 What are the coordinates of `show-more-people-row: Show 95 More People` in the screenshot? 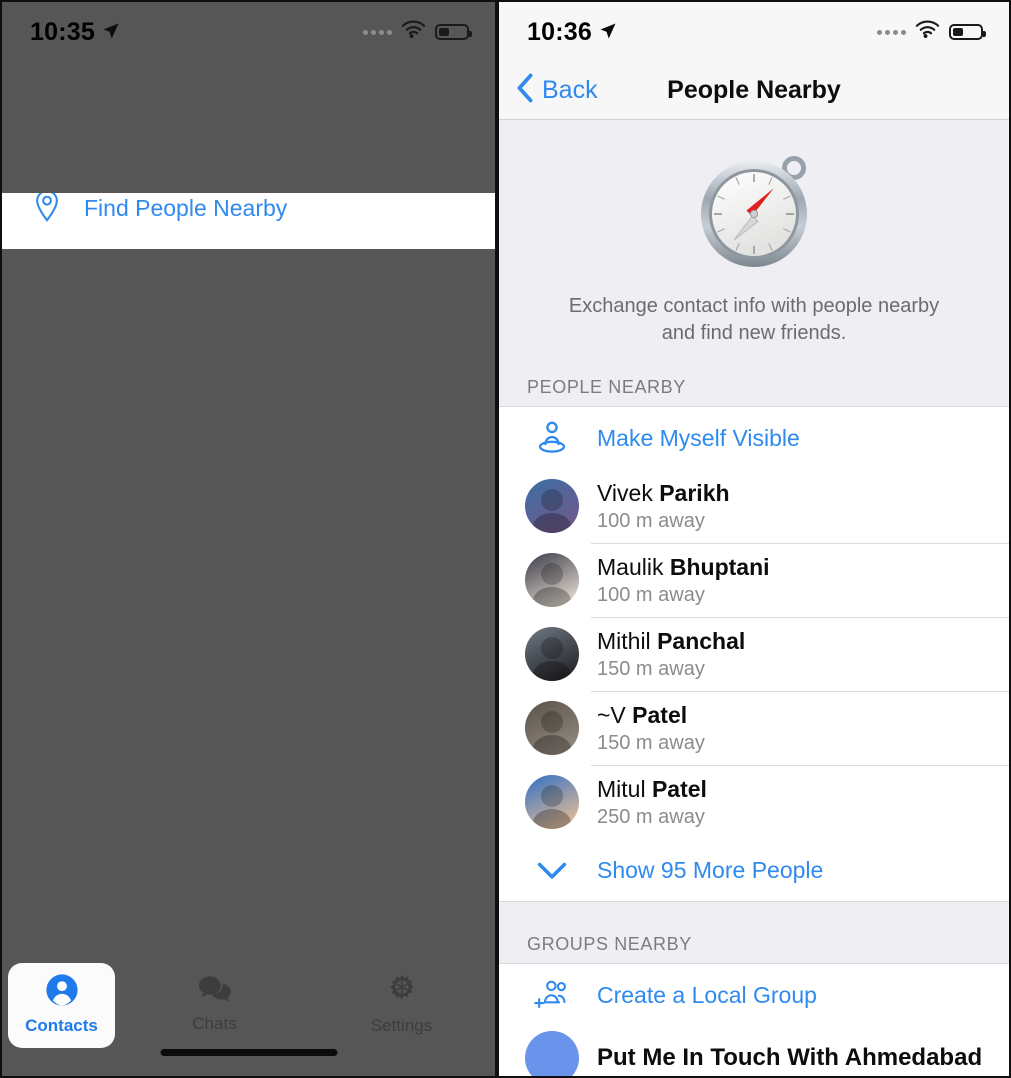 It's located at (754, 870).